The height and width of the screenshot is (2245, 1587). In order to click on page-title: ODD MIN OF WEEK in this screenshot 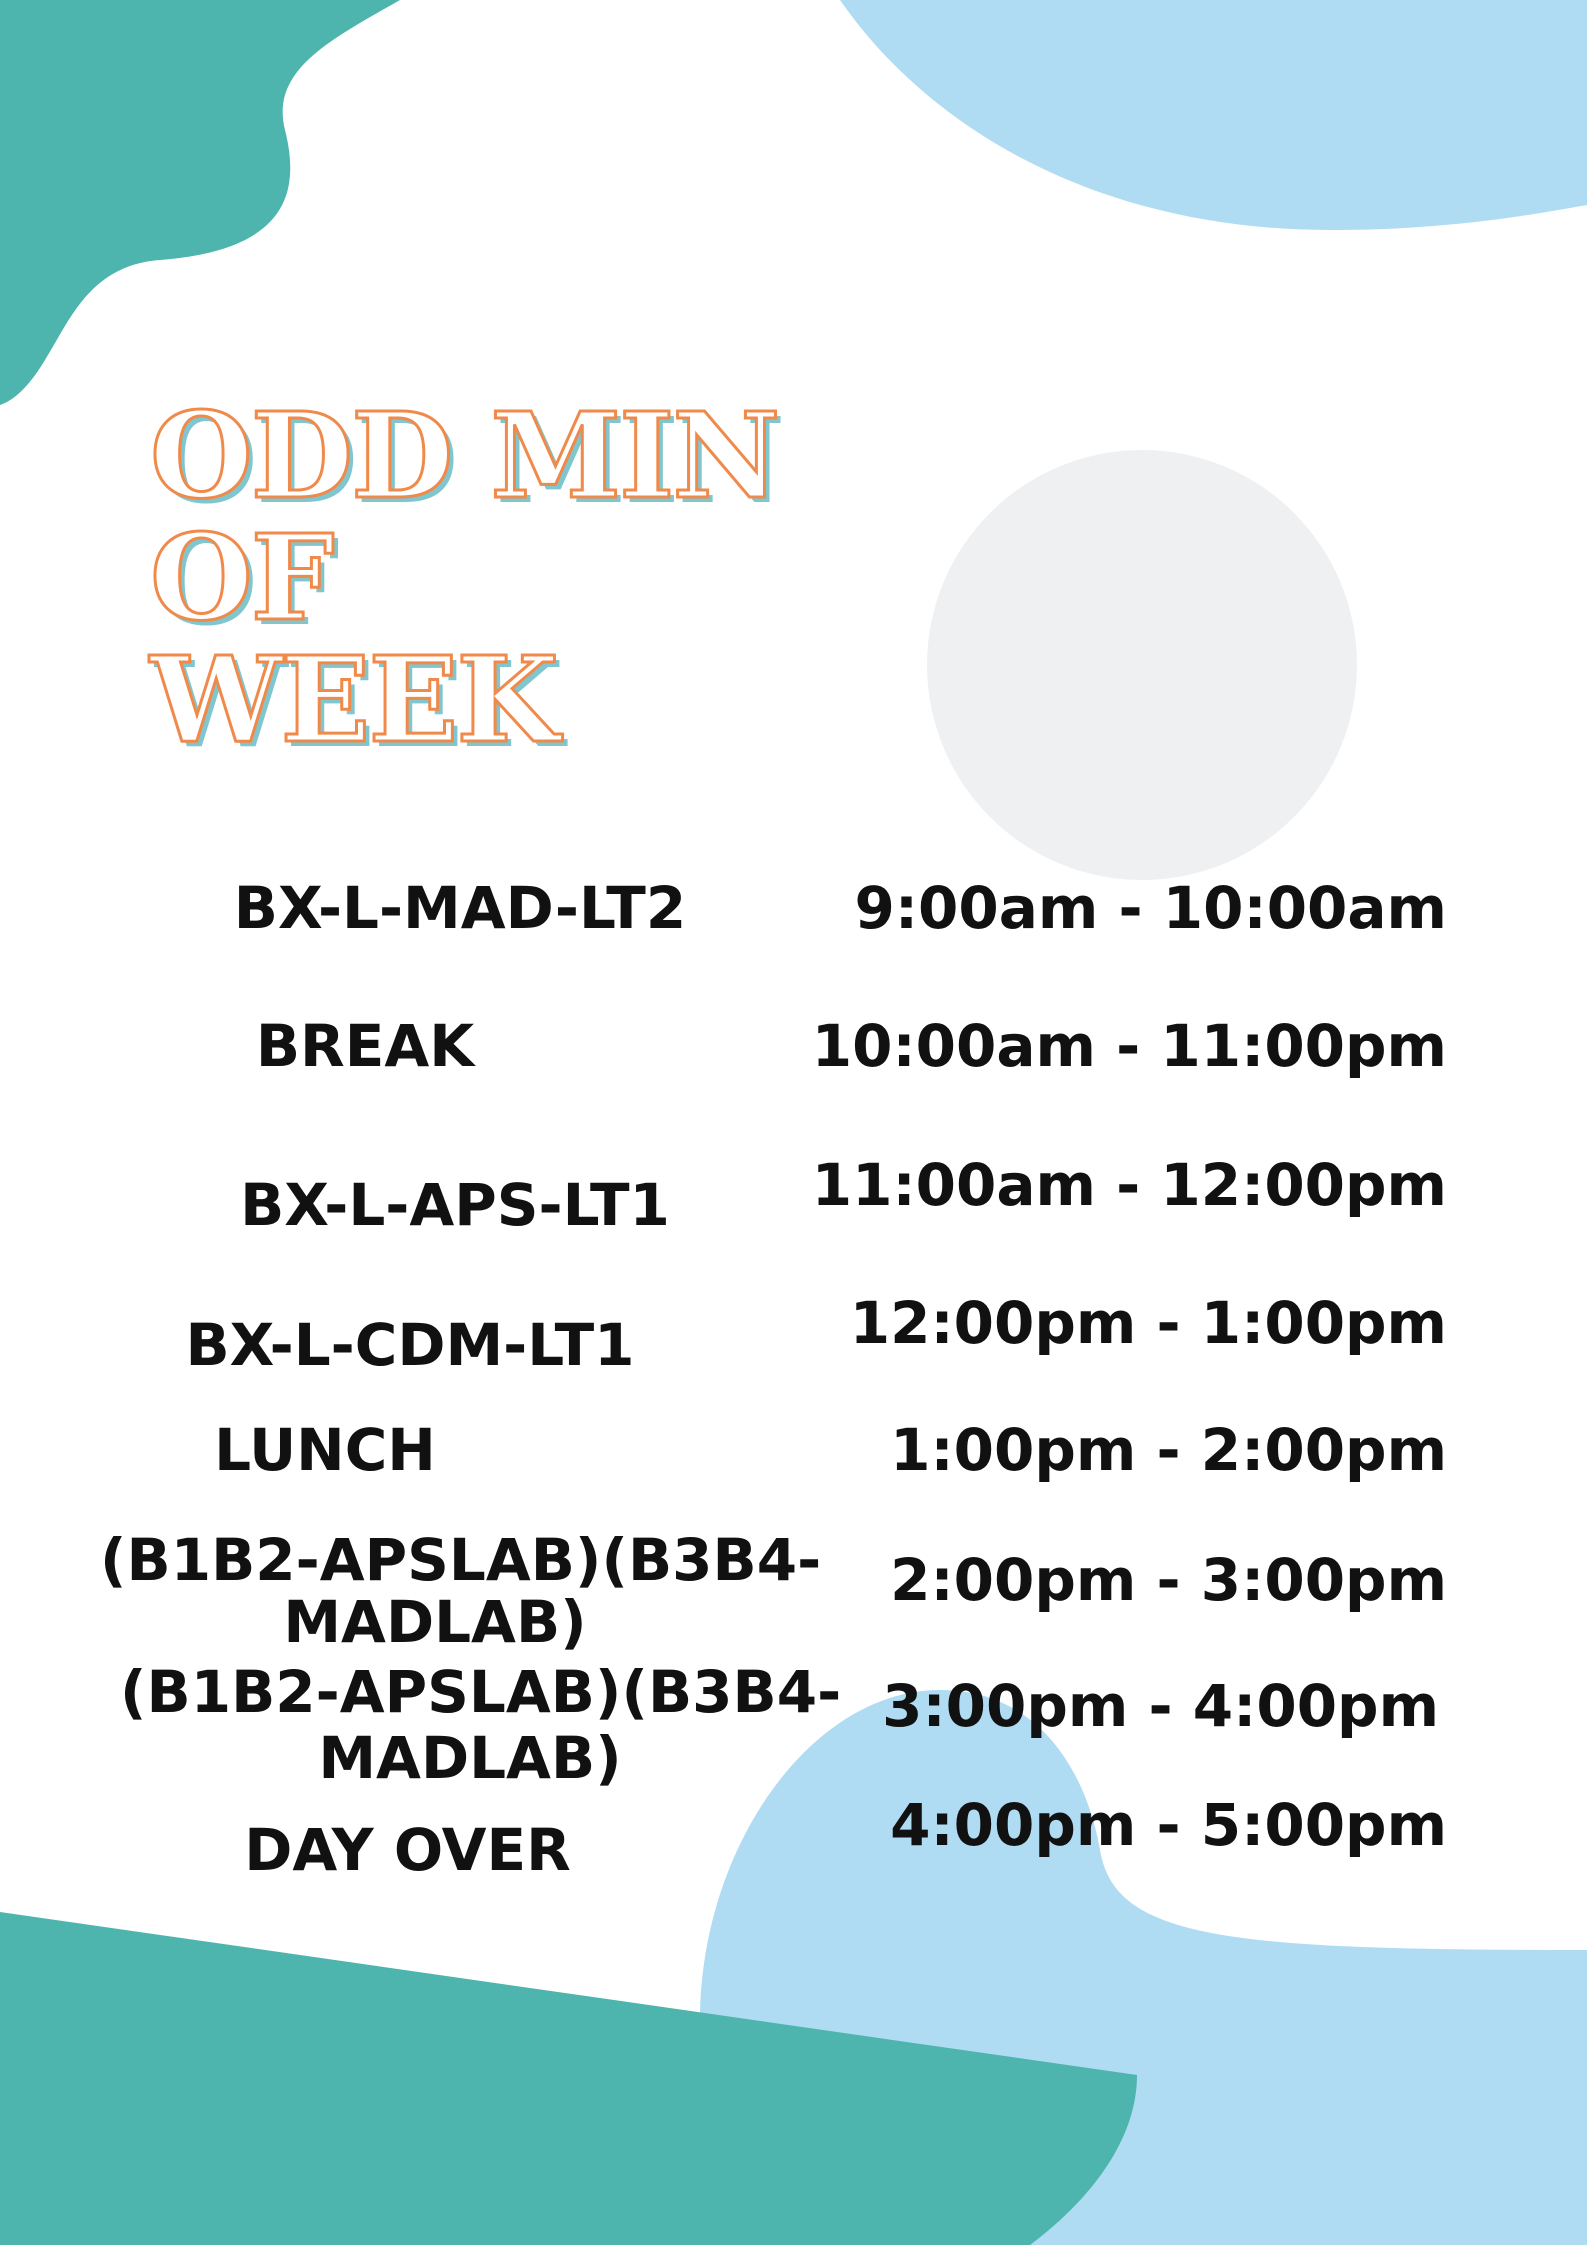, I will do `click(559, 577)`.